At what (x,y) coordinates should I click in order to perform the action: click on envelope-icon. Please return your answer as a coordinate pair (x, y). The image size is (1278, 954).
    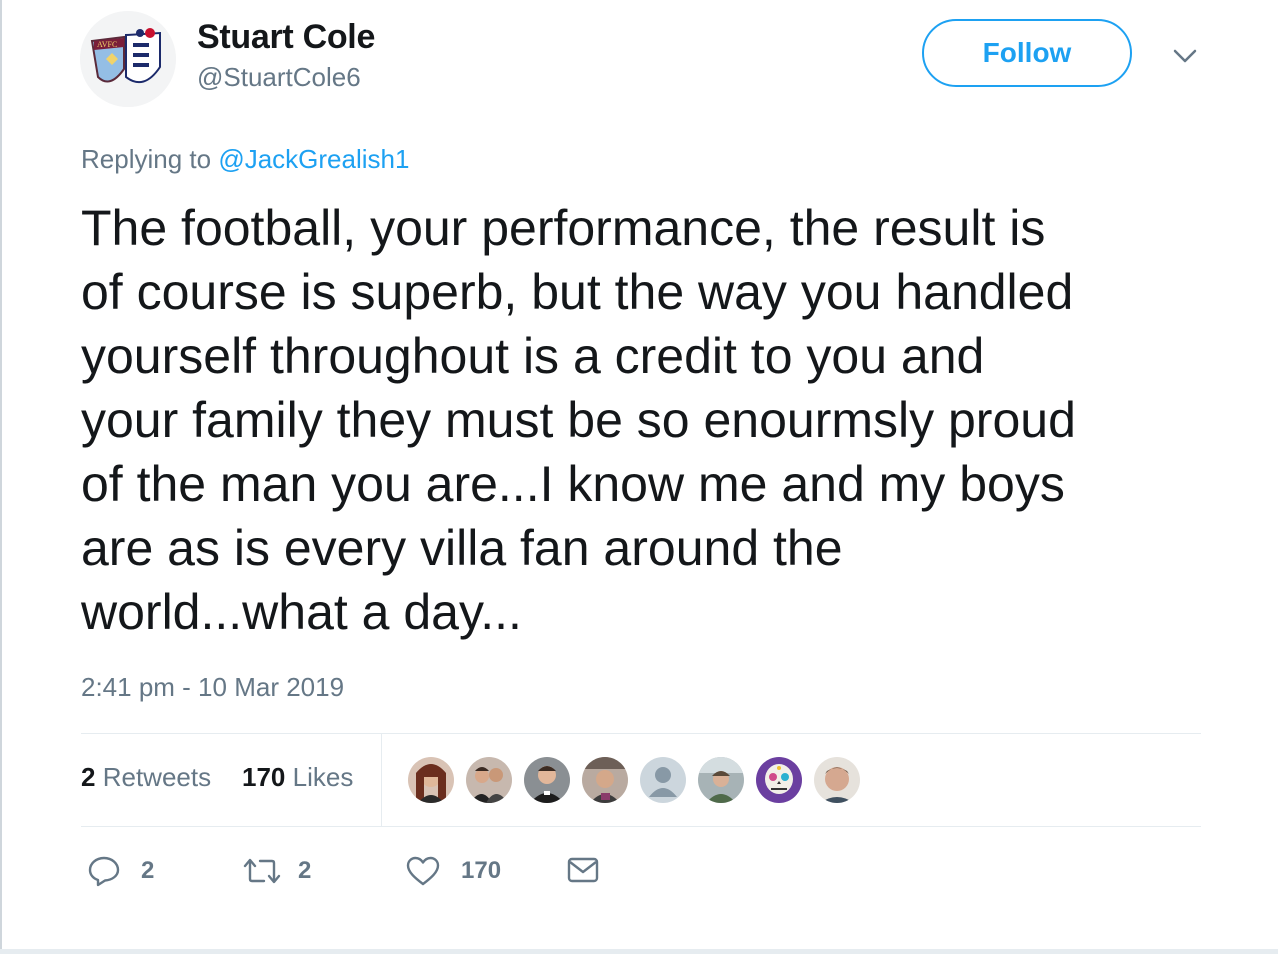
    Looking at the image, I should click on (583, 870).